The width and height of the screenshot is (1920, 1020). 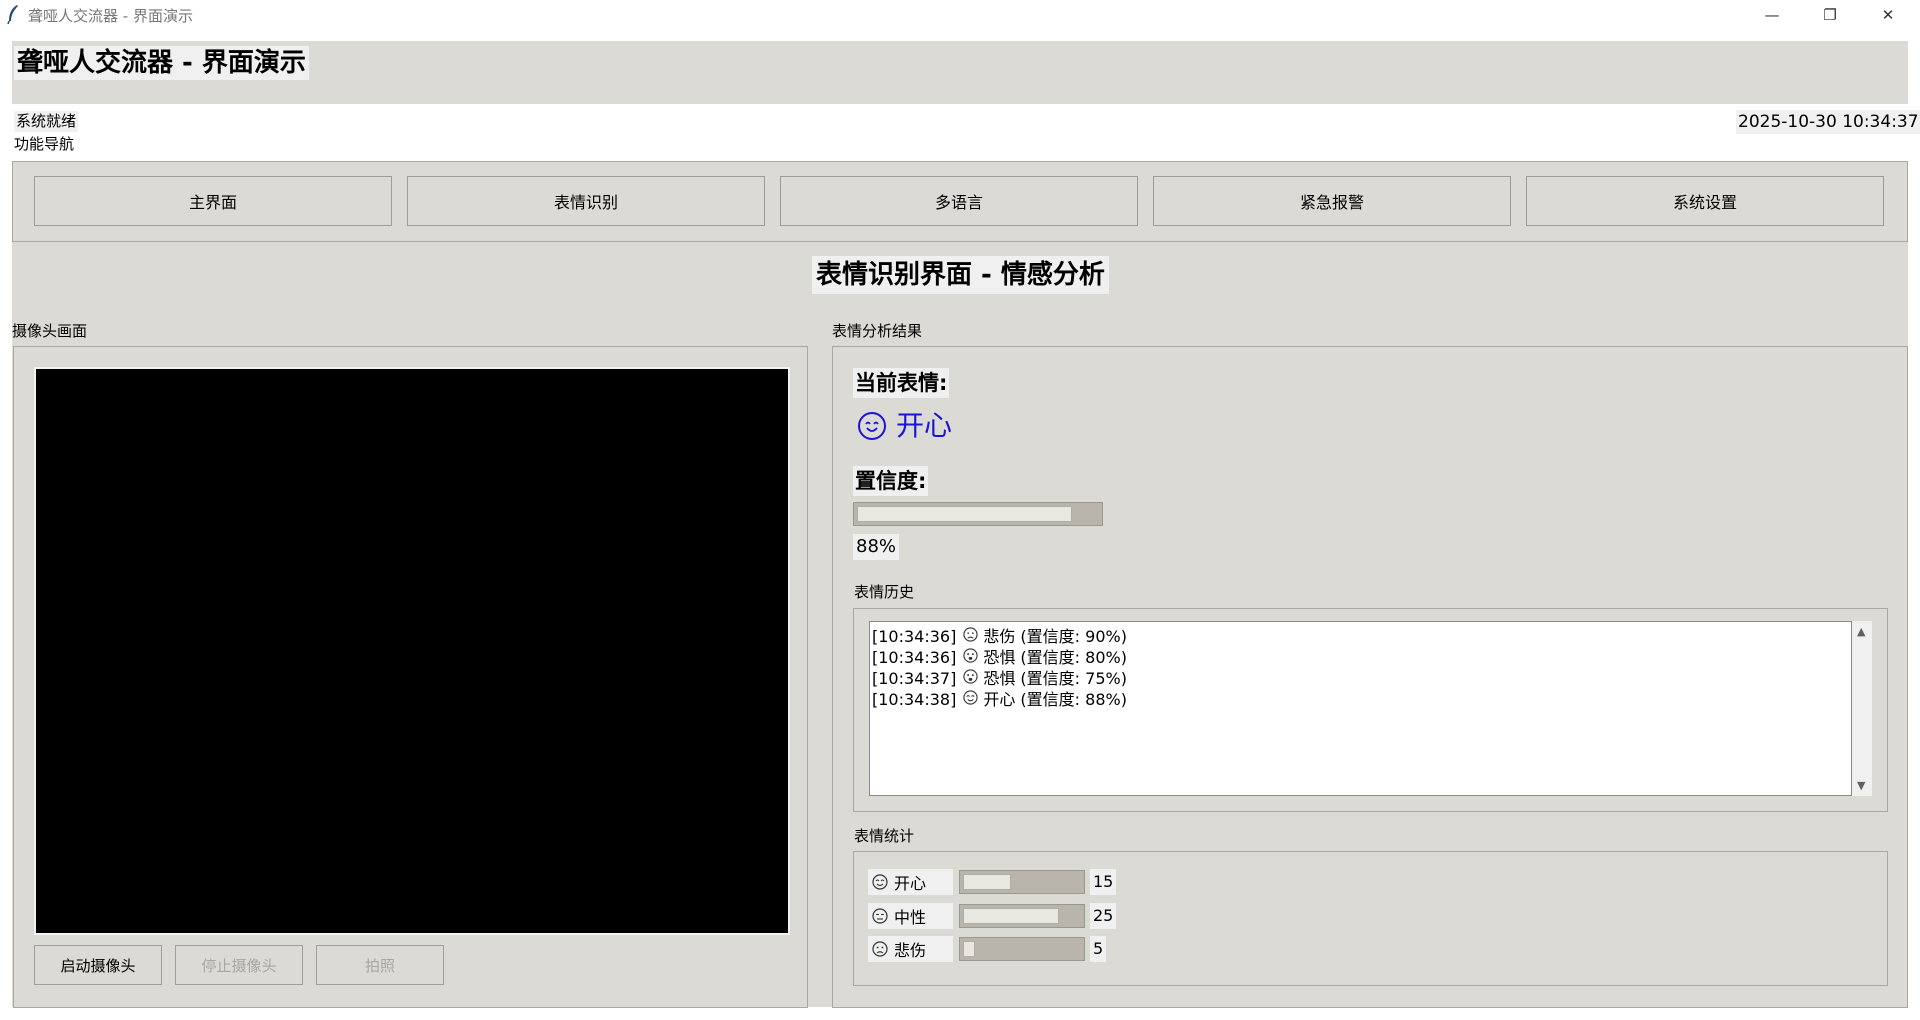 I want to click on start-camera-button: 启动摄像头, so click(x=98, y=965).